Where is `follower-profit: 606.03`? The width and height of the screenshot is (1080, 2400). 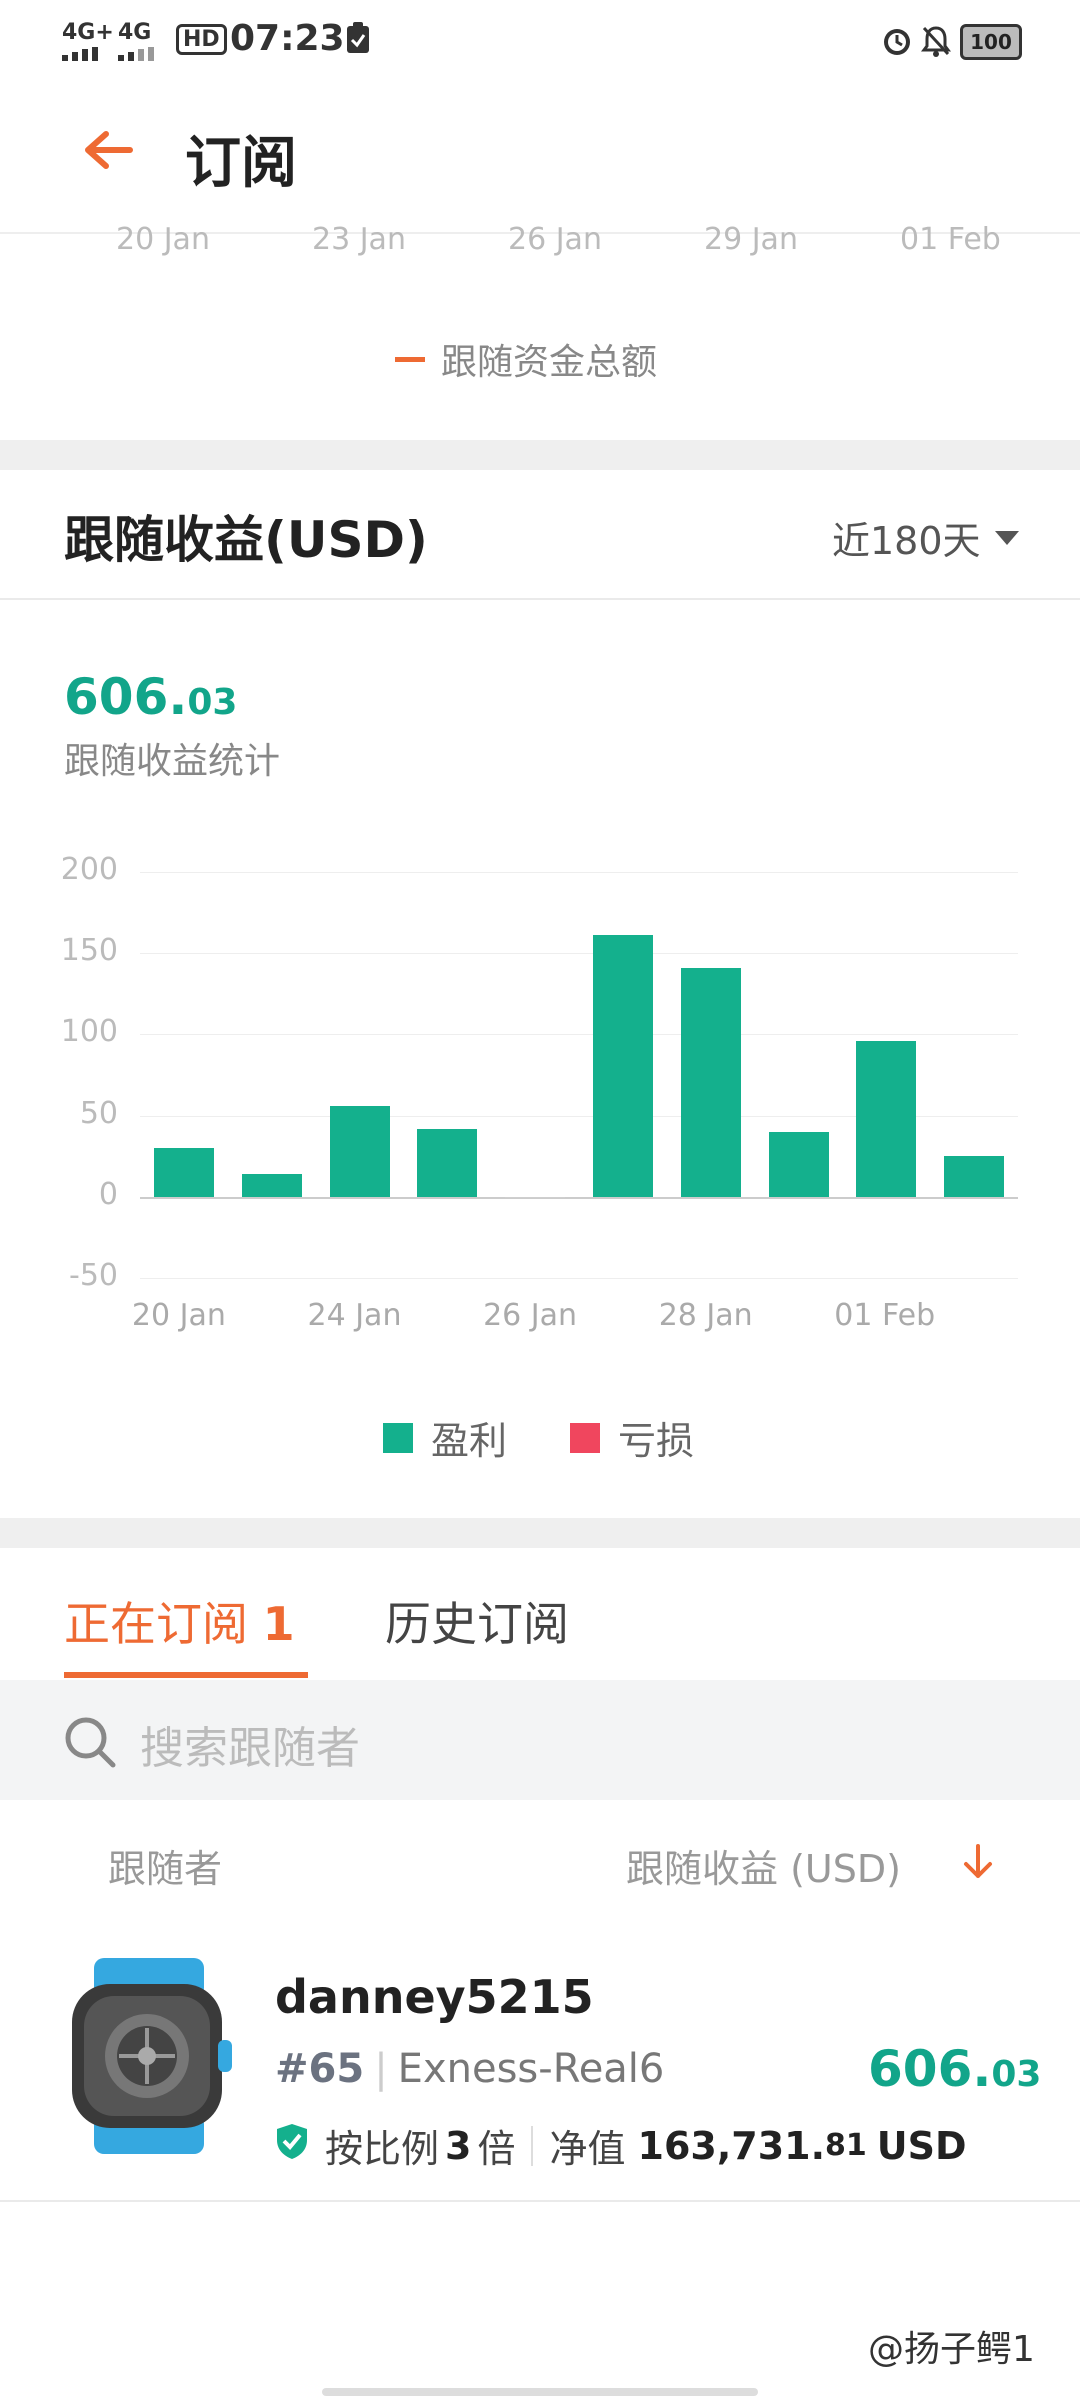 follower-profit: 606.03 is located at coordinates (954, 2069).